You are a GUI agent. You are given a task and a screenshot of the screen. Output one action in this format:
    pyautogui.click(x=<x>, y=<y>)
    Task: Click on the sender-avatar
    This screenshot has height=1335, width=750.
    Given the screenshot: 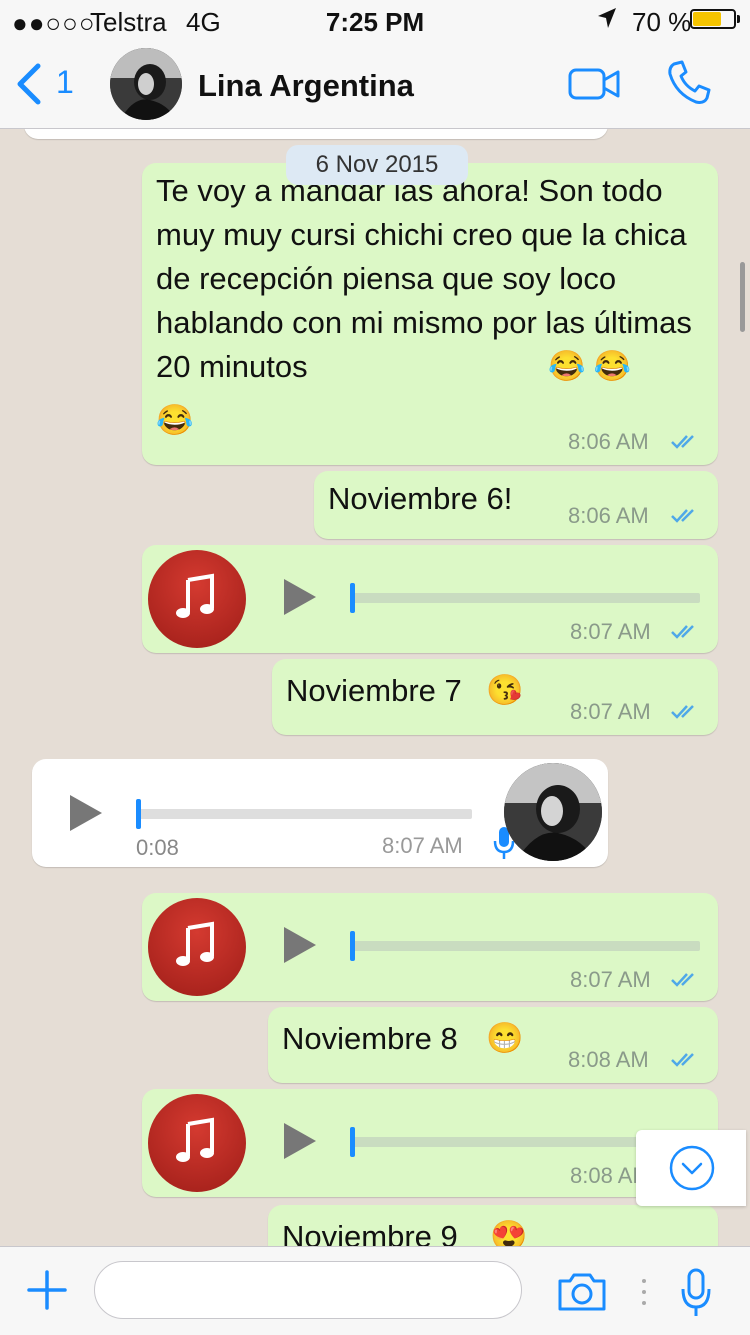 What is the action you would take?
    pyautogui.click(x=553, y=812)
    